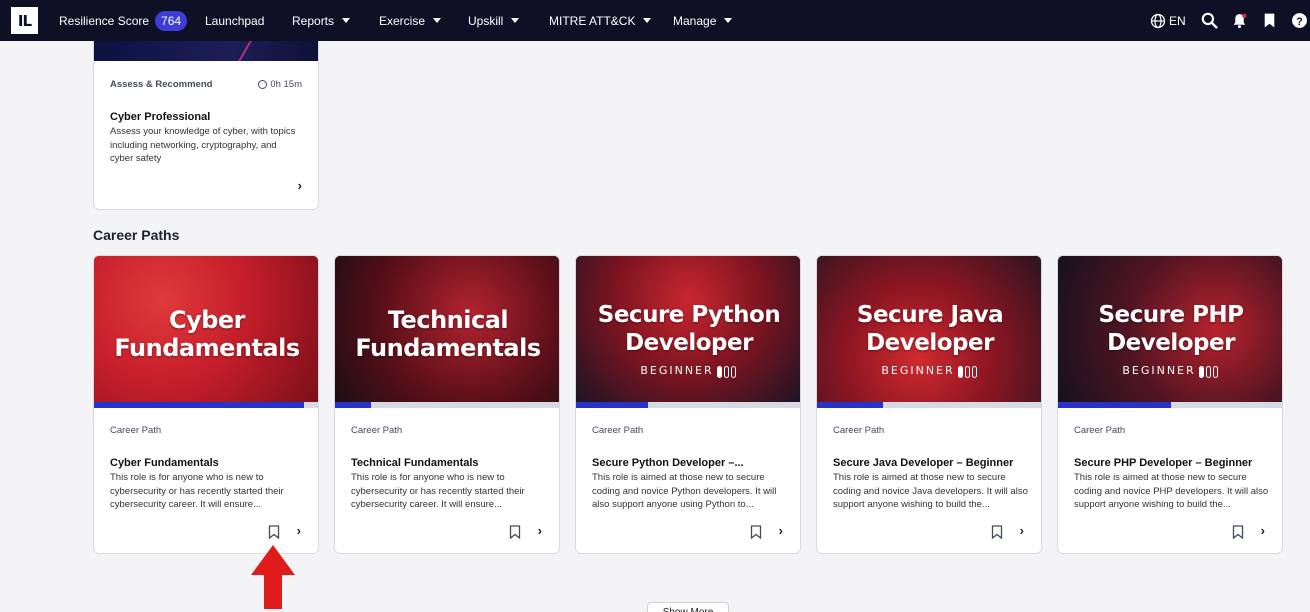 The image size is (1310, 612). Describe the element at coordinates (286, 84) in the screenshot. I see `duration-text: 0h 15m` at that location.